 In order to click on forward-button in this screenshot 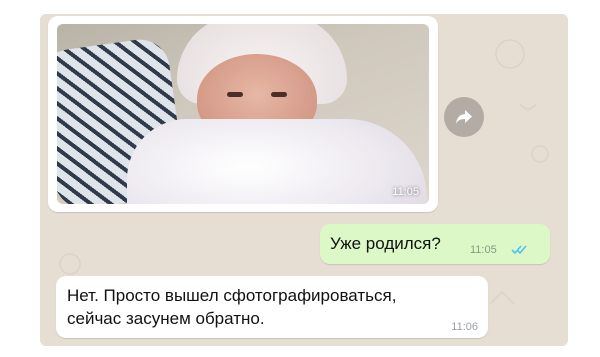, I will do `click(464, 117)`.